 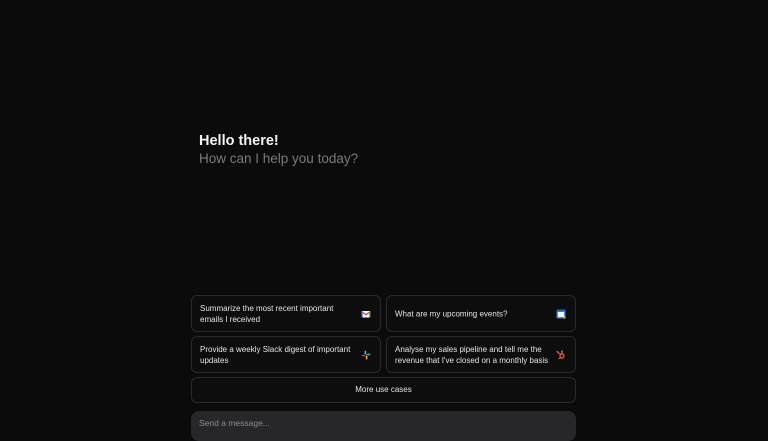 I want to click on hubspot-icon, so click(x=560, y=354).